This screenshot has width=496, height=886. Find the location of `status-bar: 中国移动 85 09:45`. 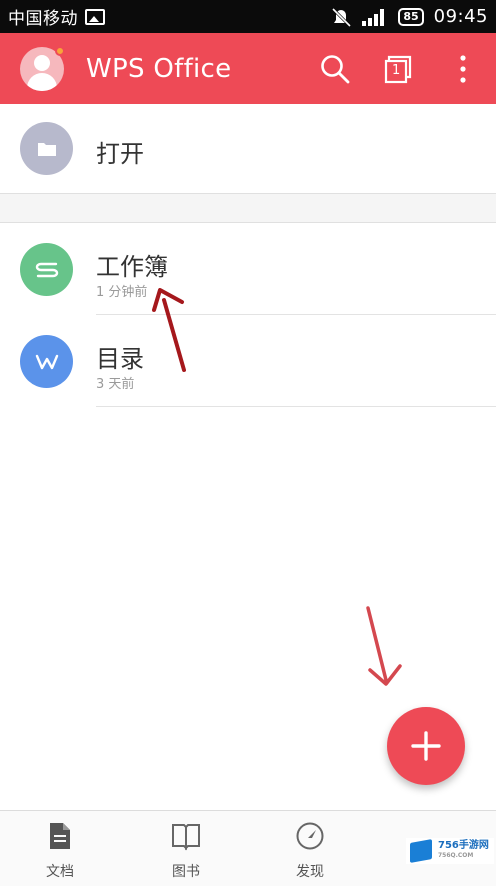

status-bar: 中国移动 85 09:45 is located at coordinates (248, 16).